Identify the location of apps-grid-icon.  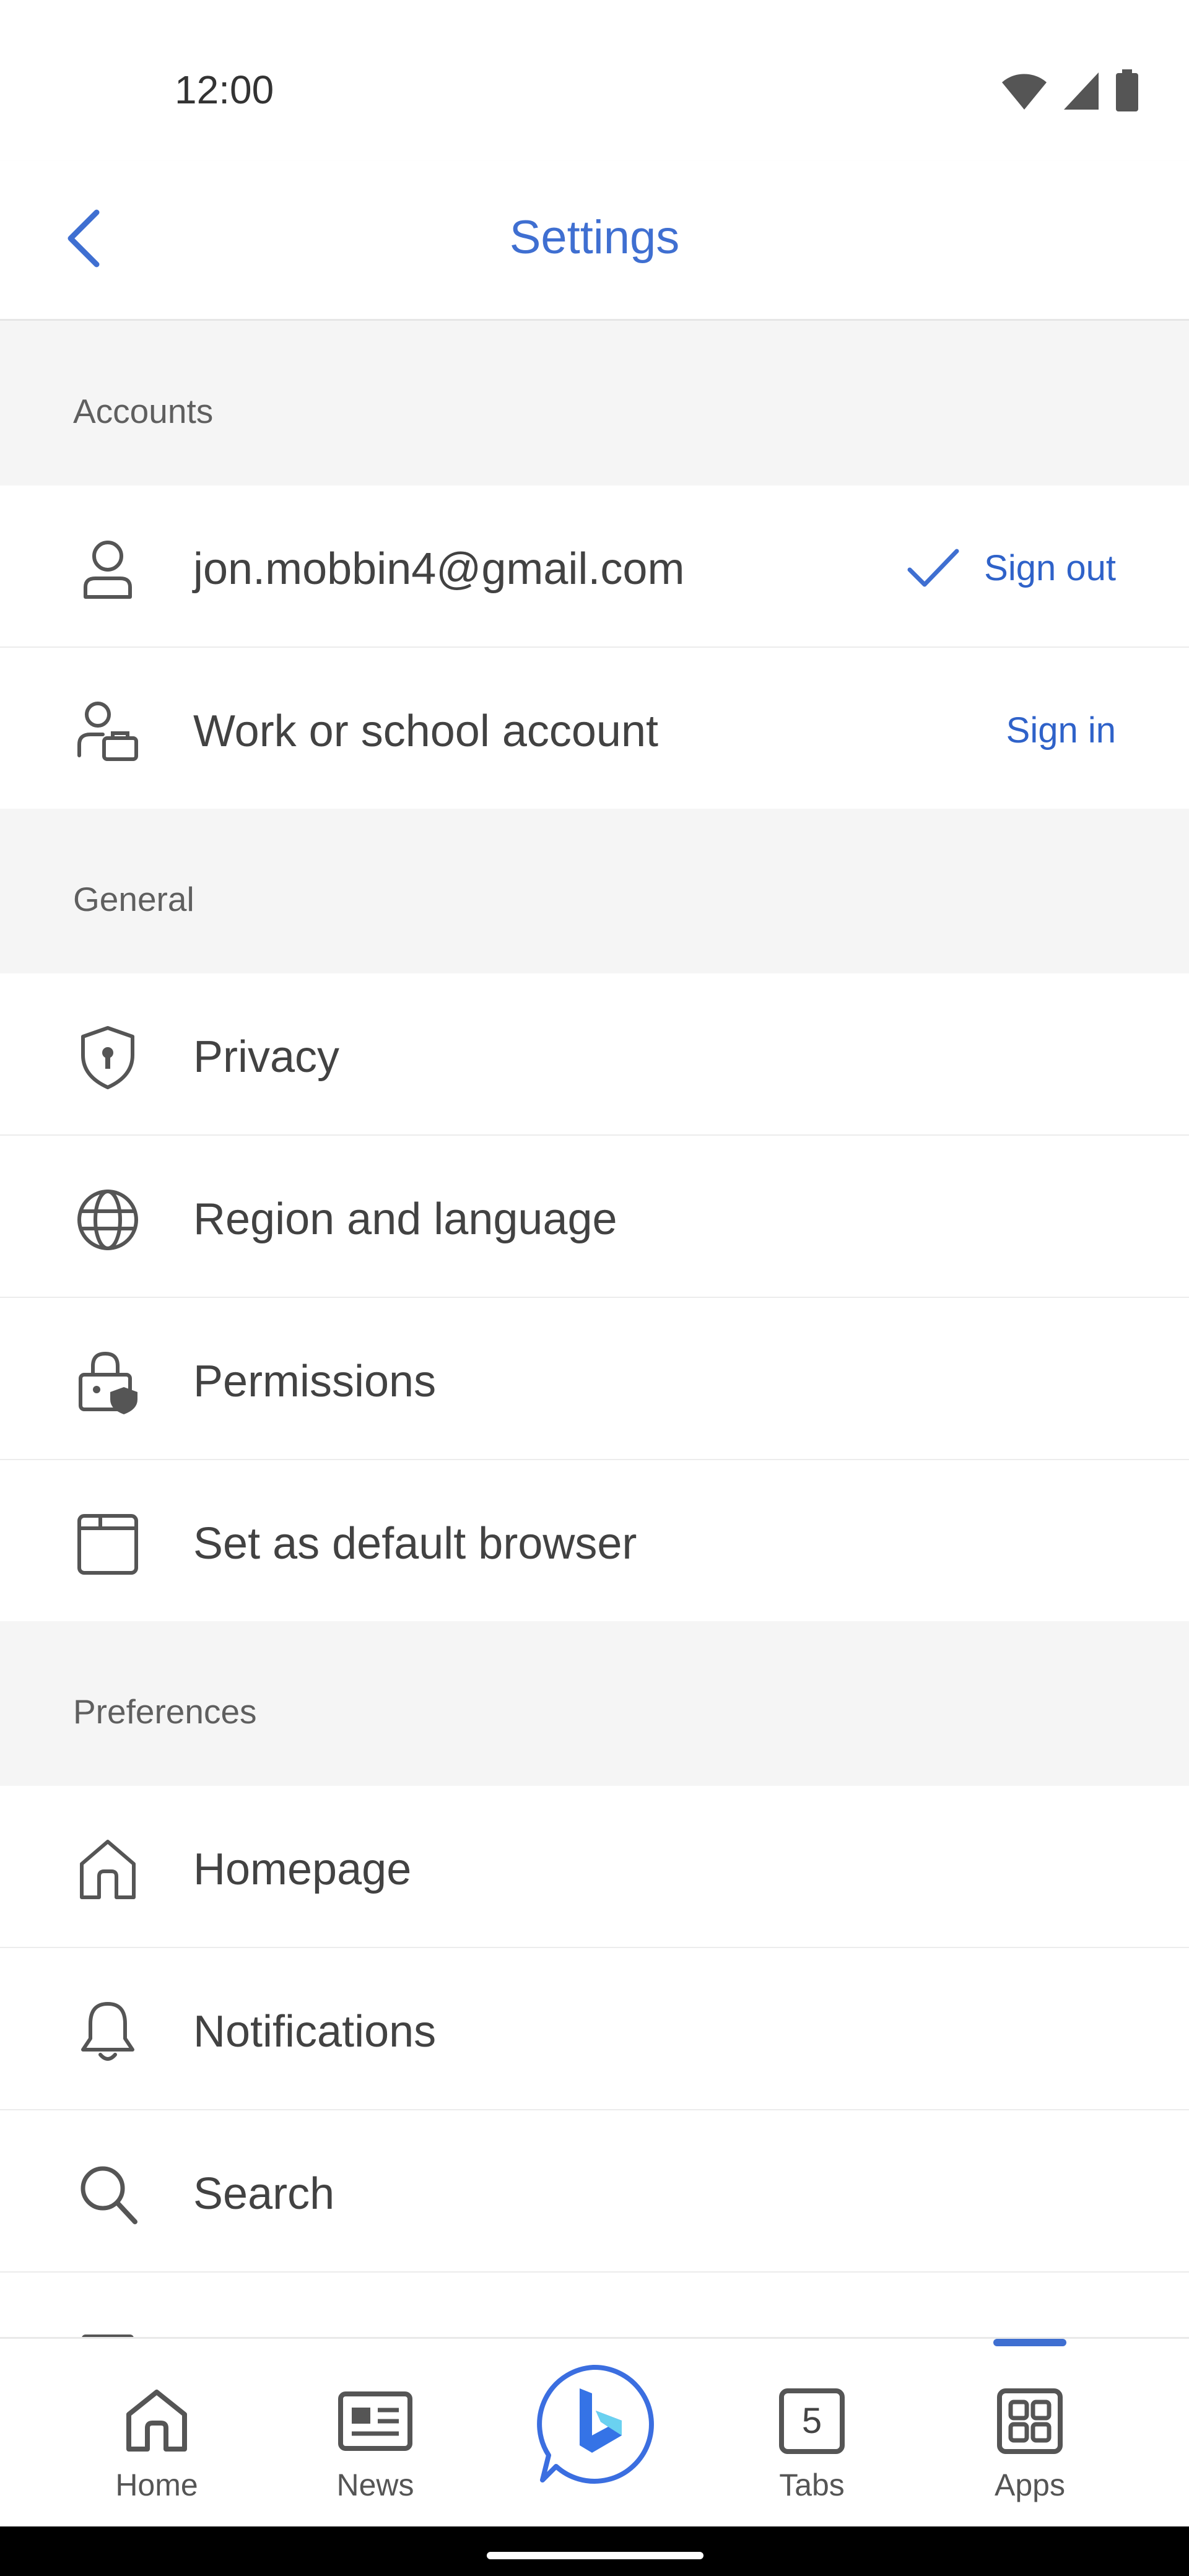
(1030, 2421).